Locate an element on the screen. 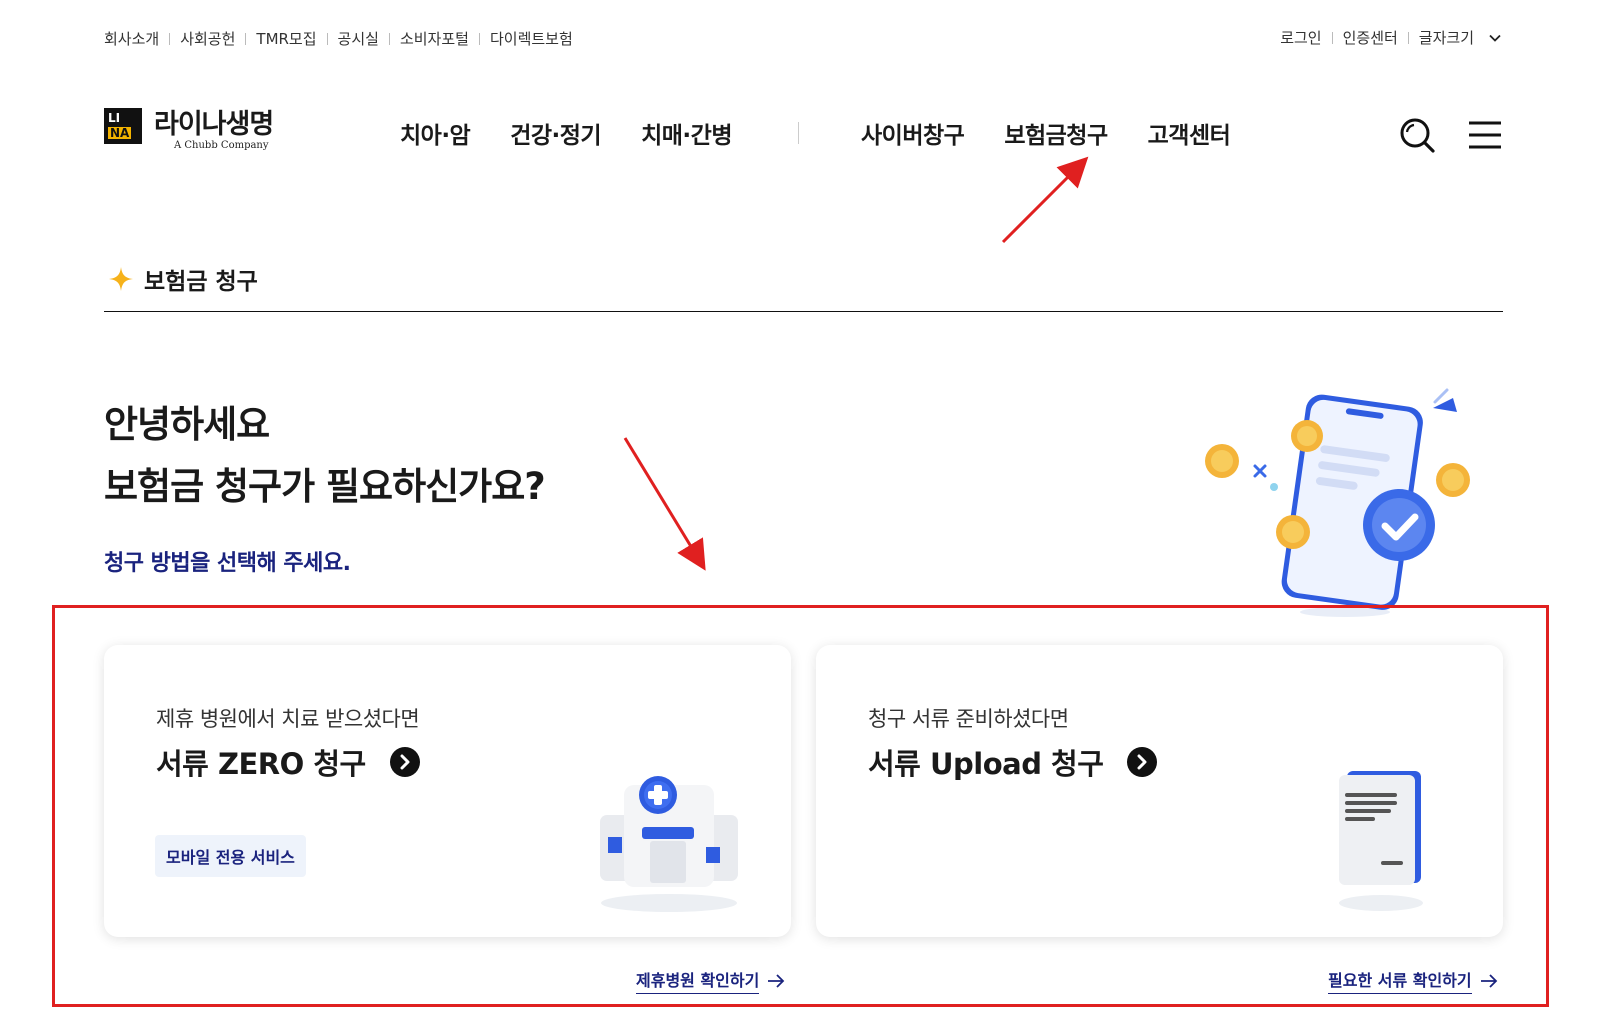  logo-mark-bottom: NA is located at coordinates (120, 133).